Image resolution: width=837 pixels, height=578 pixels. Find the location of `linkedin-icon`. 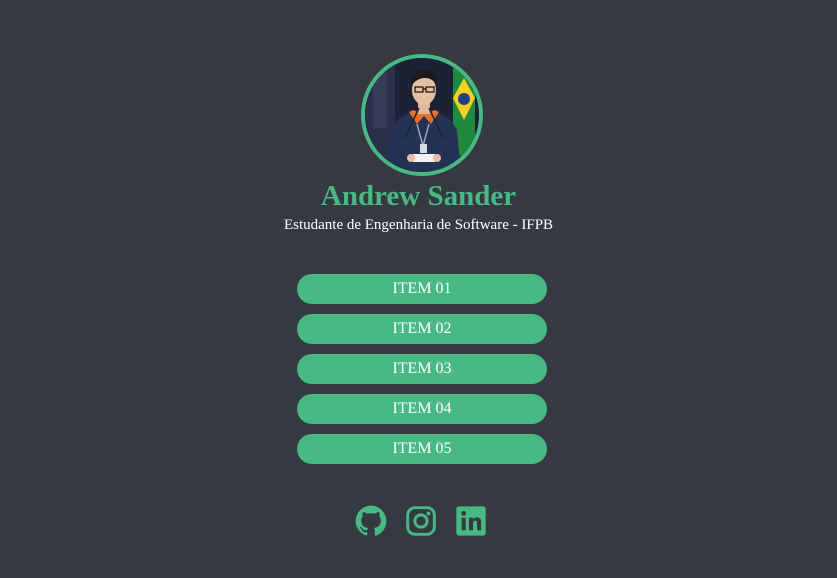

linkedin-icon is located at coordinates (471, 521).